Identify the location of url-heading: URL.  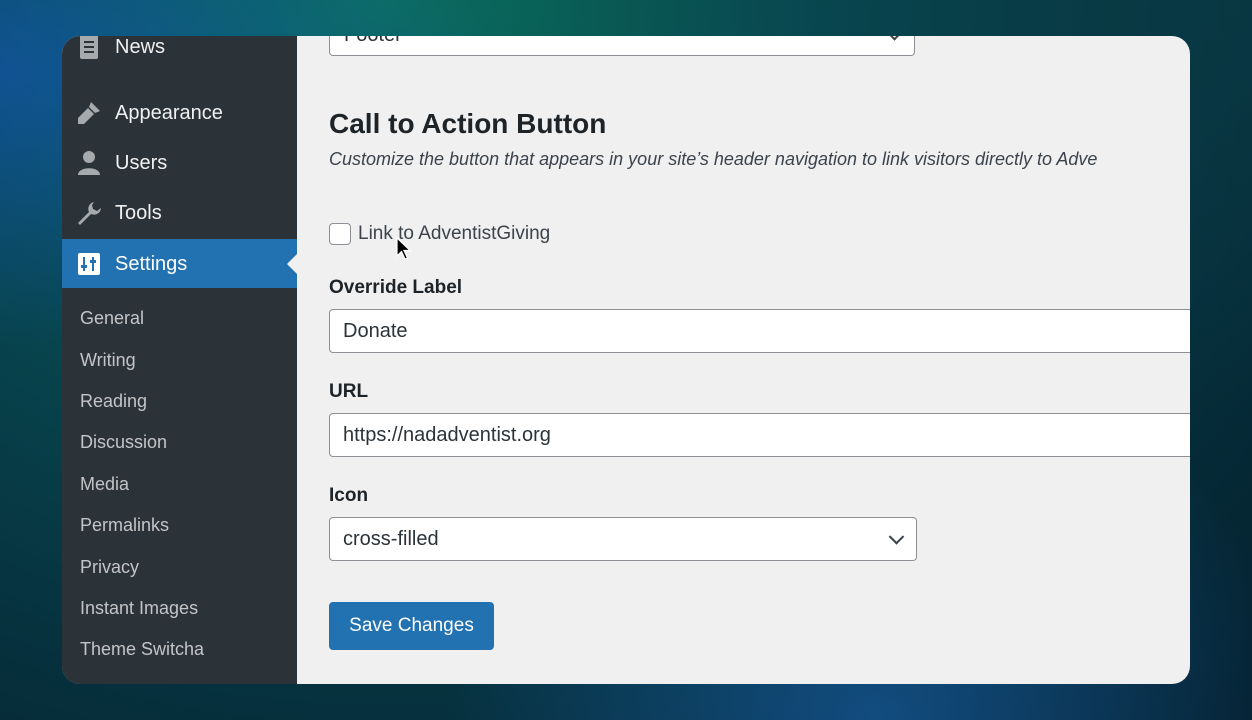
(349, 391).